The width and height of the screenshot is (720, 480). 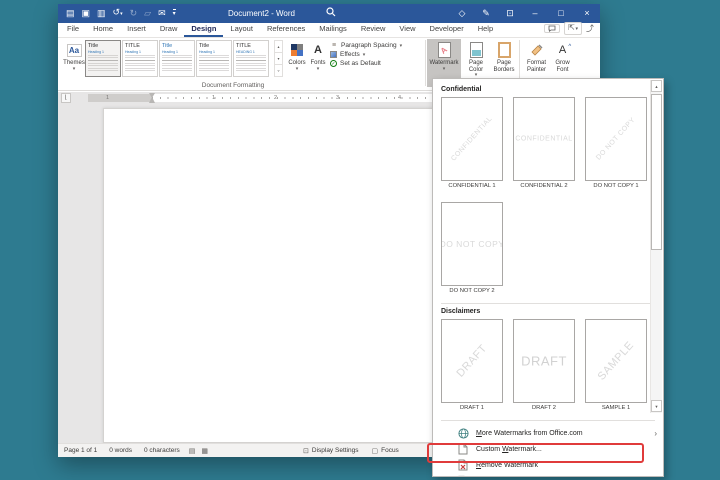 I want to click on scrollbar-thumb, so click(x=656, y=172).